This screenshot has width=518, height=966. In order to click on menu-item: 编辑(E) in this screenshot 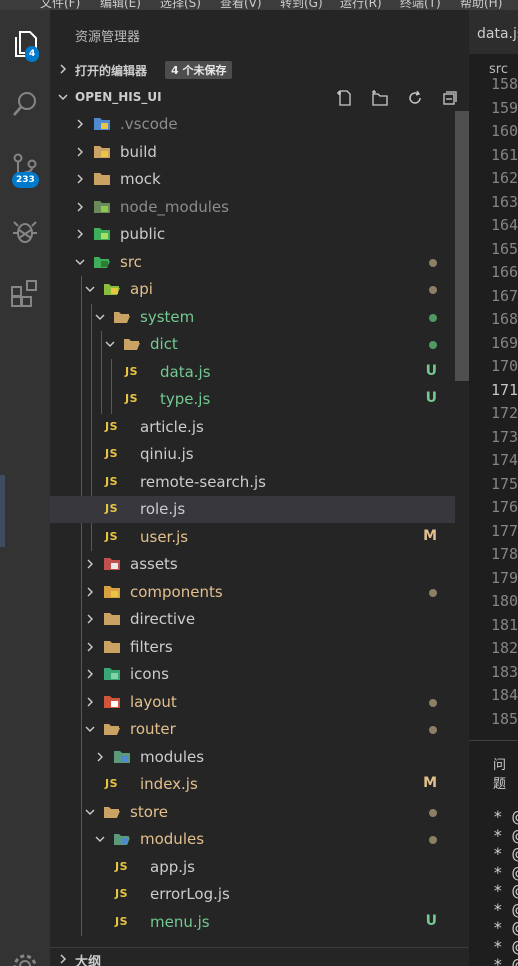, I will do `click(120, 5)`.